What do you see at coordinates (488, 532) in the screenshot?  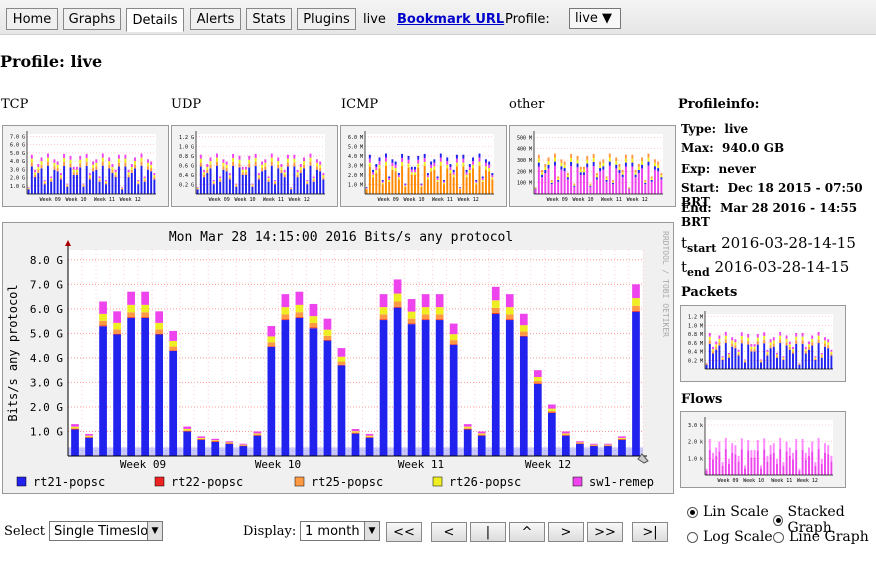 I see `nav-center-button: |` at bounding box center [488, 532].